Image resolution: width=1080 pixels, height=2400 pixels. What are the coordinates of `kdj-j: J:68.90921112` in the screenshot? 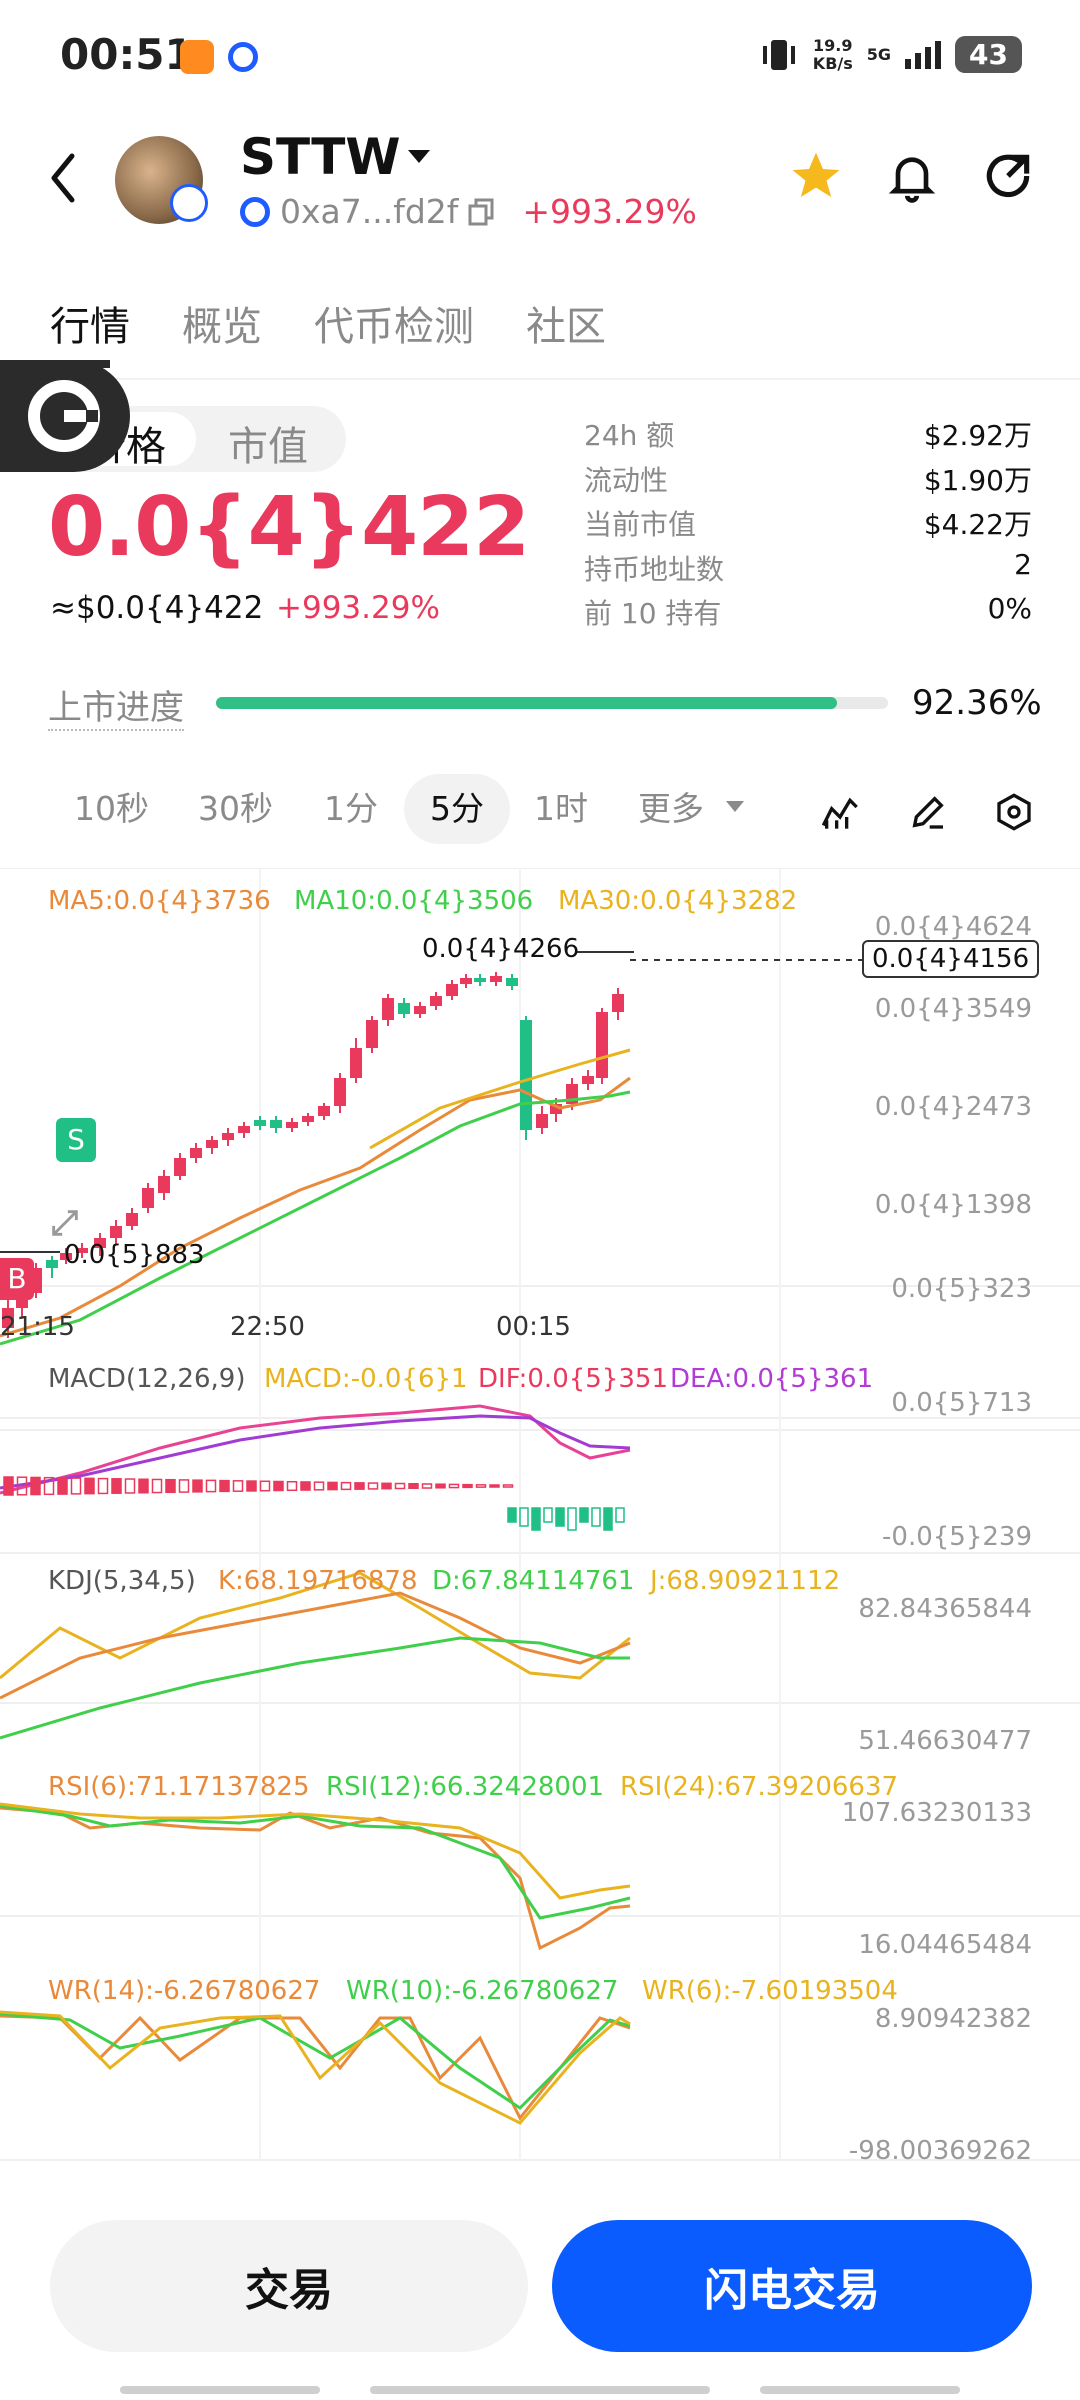 It's located at (745, 1581).